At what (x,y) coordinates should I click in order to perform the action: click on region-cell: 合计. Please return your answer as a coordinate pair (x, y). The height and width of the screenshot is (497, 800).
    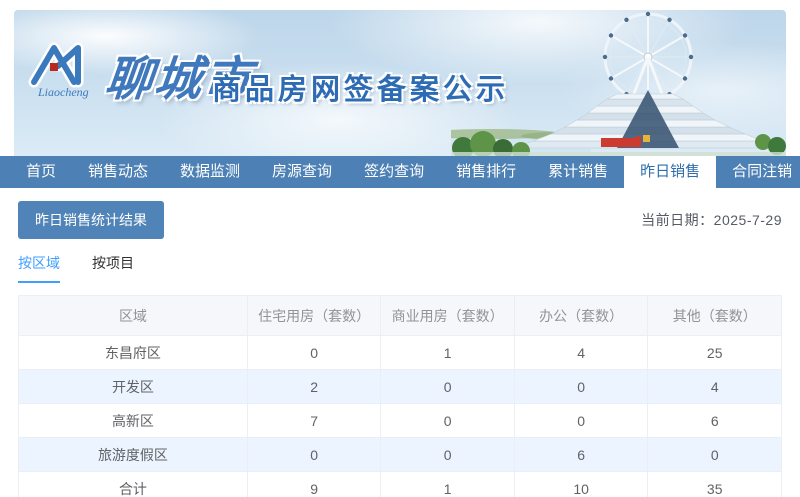
    Looking at the image, I should click on (133, 484).